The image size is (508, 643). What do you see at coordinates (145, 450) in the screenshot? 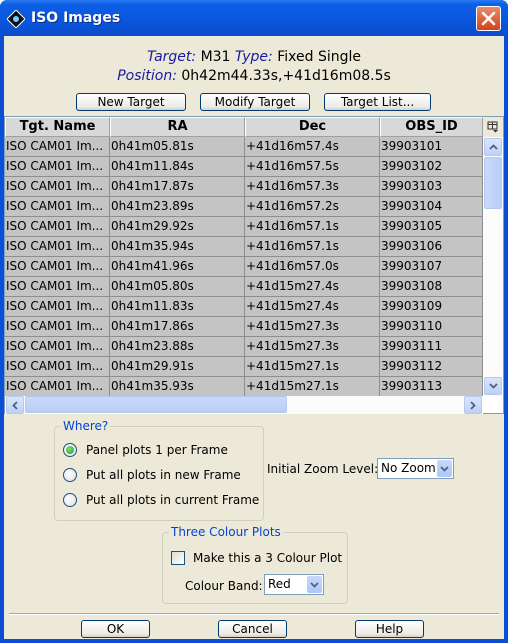
I see `radio-panel-plots-per-frame: Panel plots 1 per Frame` at bounding box center [145, 450].